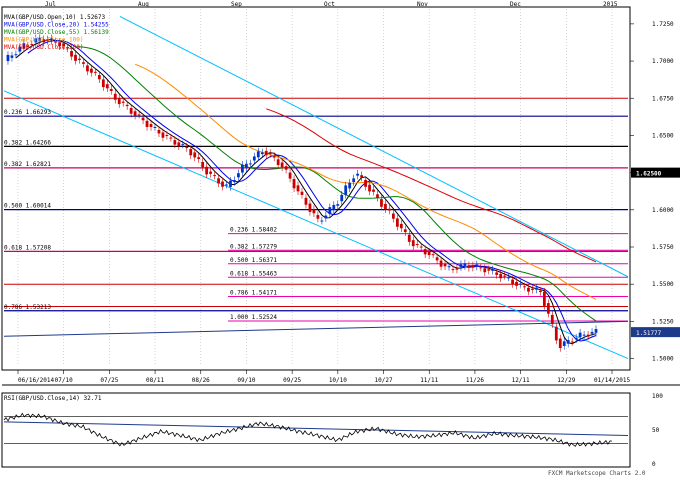 Image resolution: width=680 pixels, height=481 pixels. Describe the element at coordinates (253, 230) in the screenshot. I see `inner-fib-label: 0.236 1.58402` at that location.